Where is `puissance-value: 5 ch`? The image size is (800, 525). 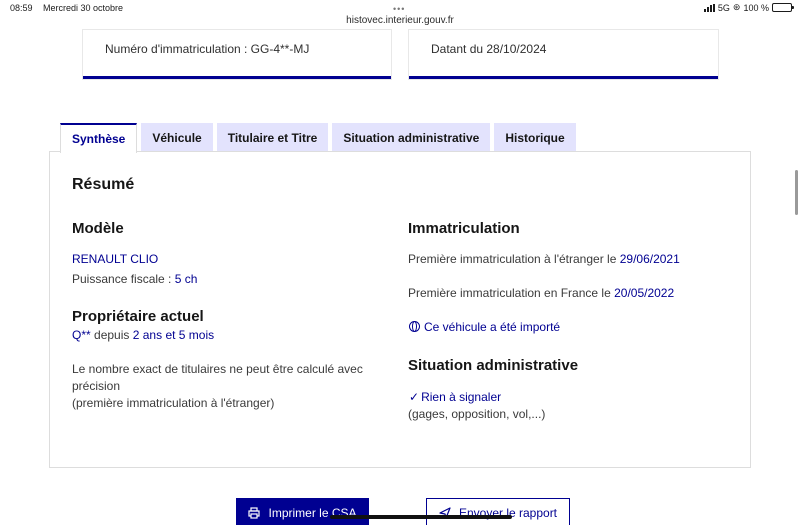
puissance-value: 5 ch is located at coordinates (186, 279).